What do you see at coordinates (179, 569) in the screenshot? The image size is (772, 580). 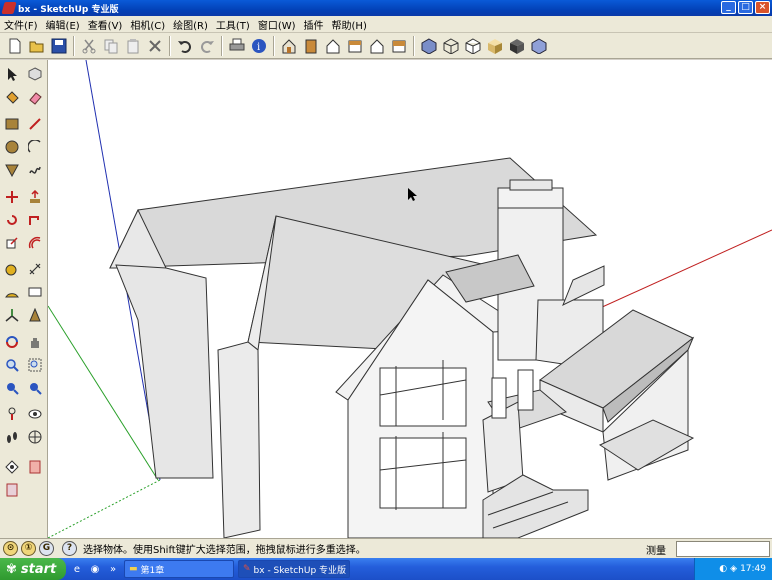 I see `task-folder: ▬ 第1章` at bounding box center [179, 569].